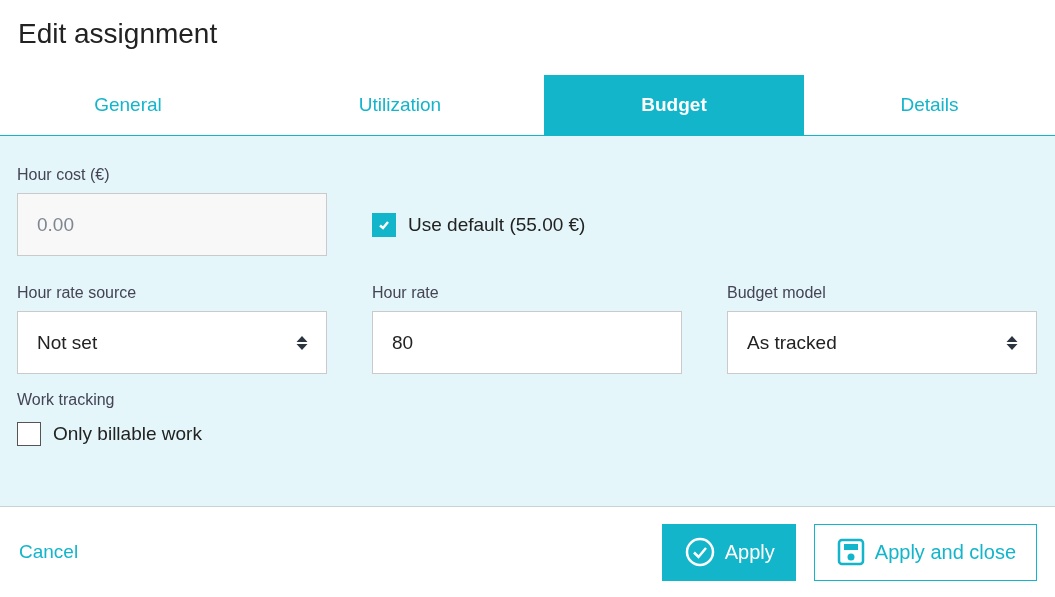  I want to click on select-field: As tracked, so click(882, 342).